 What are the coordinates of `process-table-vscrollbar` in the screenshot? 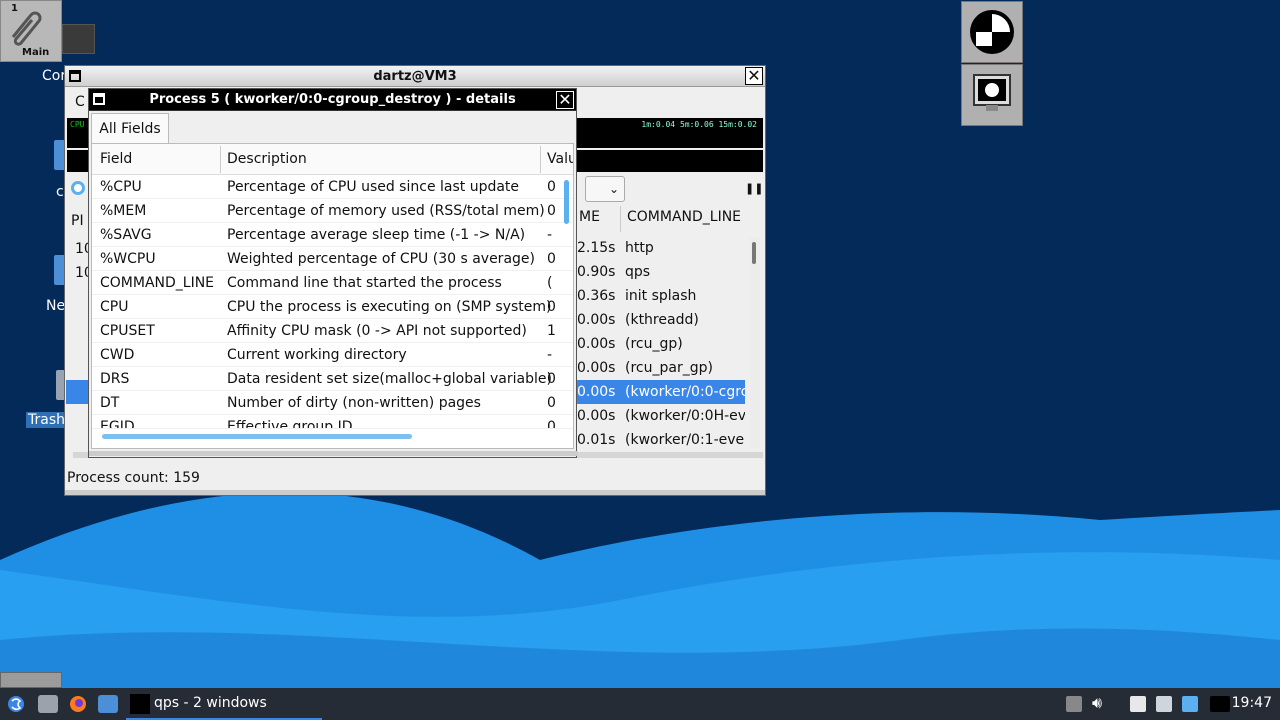 It's located at (755, 343).